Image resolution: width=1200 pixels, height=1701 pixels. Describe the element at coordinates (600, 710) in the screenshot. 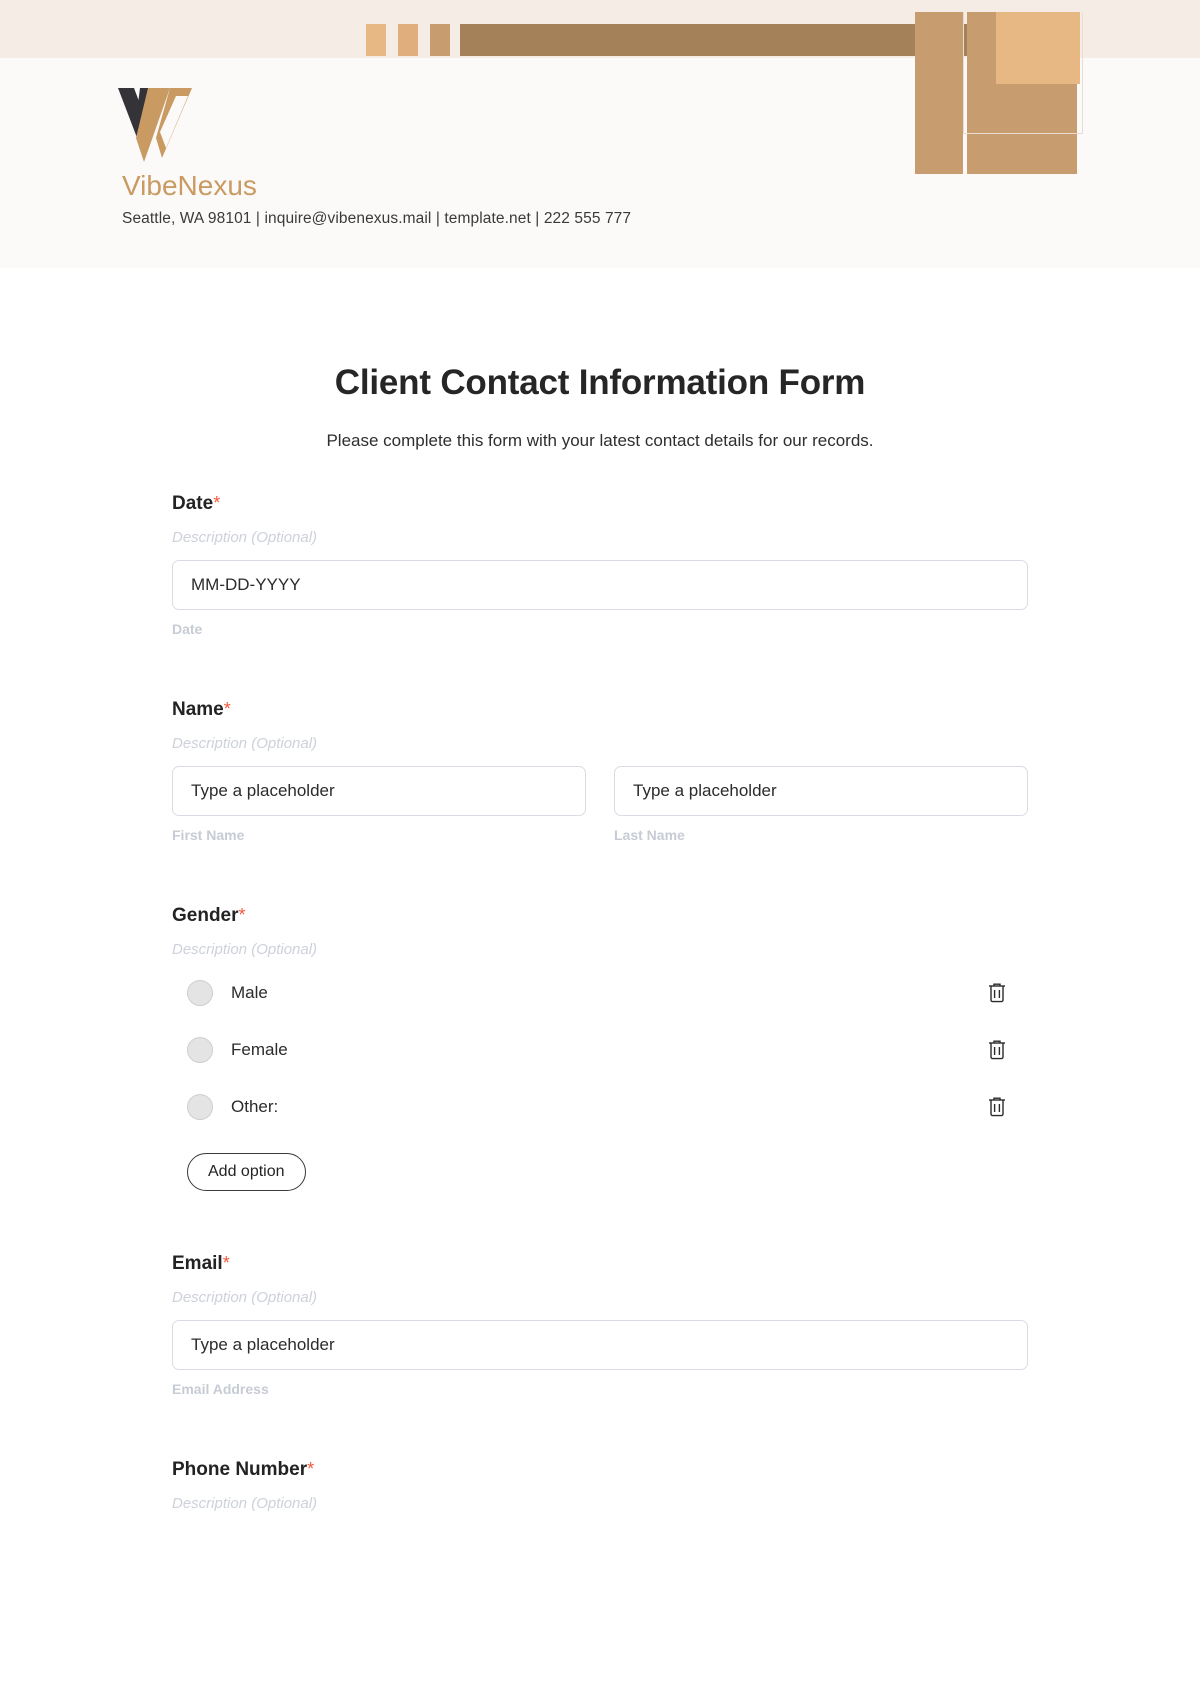

I see `field-label-name: Name*` at that location.